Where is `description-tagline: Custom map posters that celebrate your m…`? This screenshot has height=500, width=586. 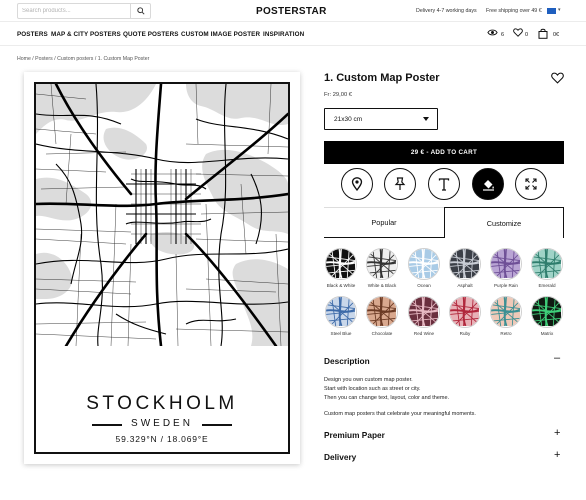 description-tagline: Custom map posters that celebrate your m… is located at coordinates (400, 414).